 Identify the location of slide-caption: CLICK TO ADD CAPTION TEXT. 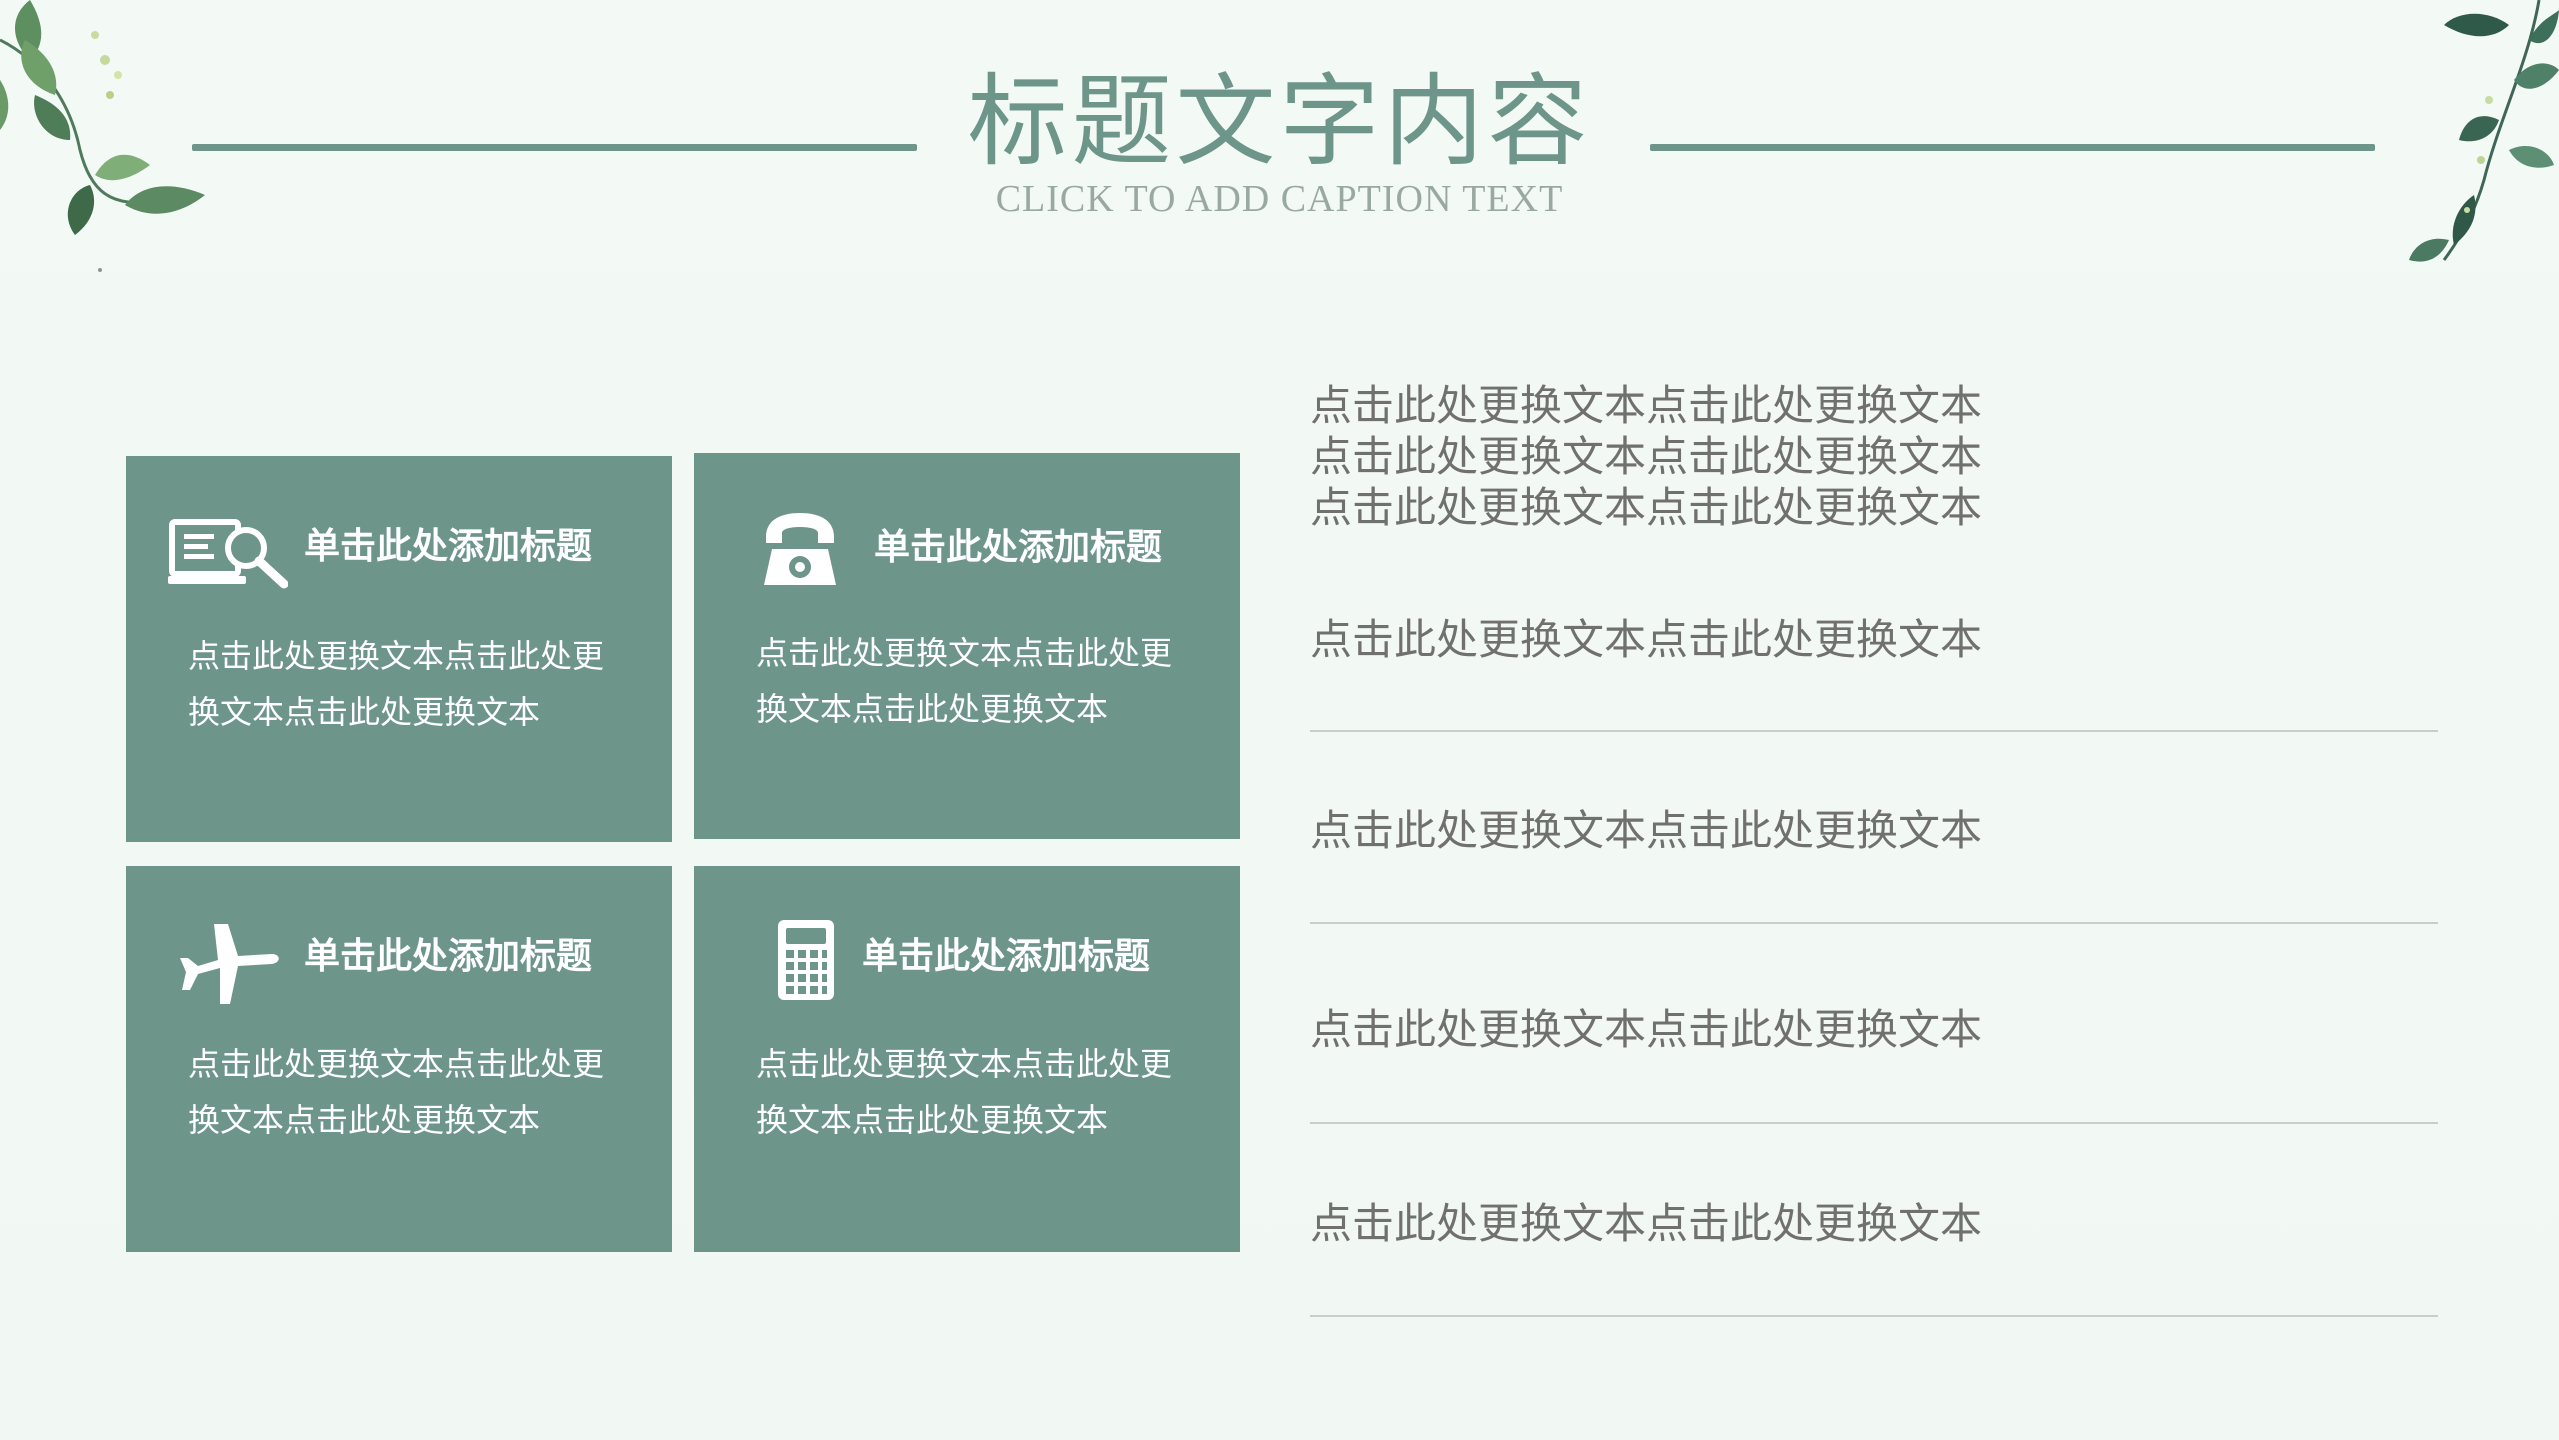
(1279, 199).